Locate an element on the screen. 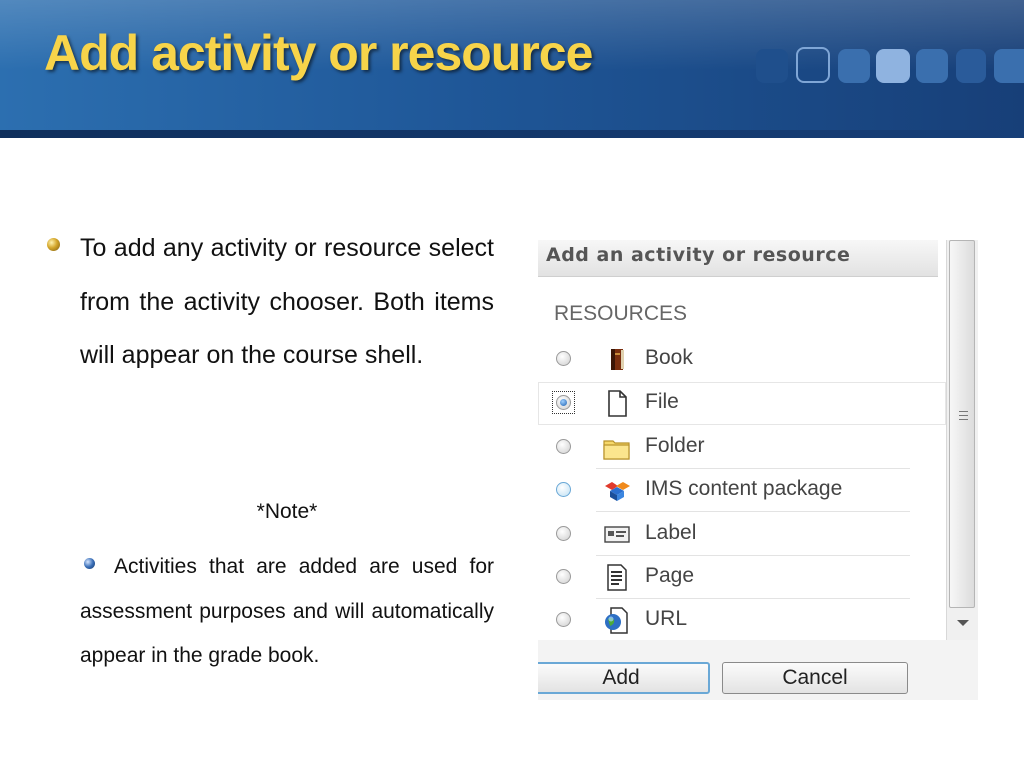 This screenshot has width=1024, height=768. option-book: Book is located at coordinates (724, 359).